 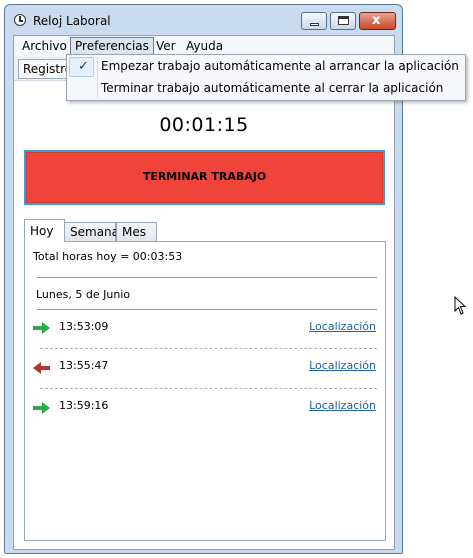 What do you see at coordinates (44, 230) in the screenshot?
I see `tab-hoy: Hoy` at bounding box center [44, 230].